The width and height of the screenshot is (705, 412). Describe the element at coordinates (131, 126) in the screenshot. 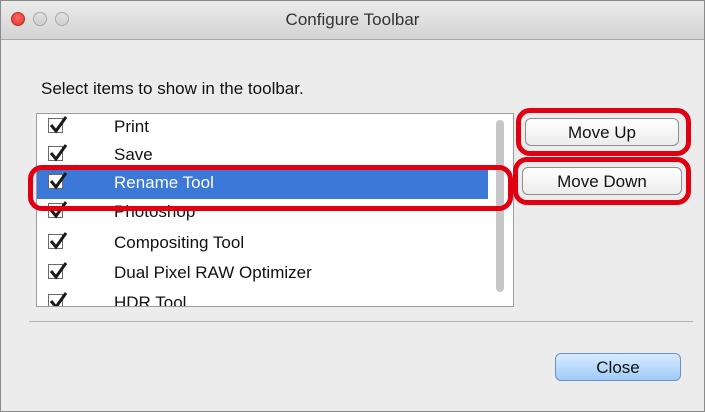

I see `list-item-label: Print` at that location.